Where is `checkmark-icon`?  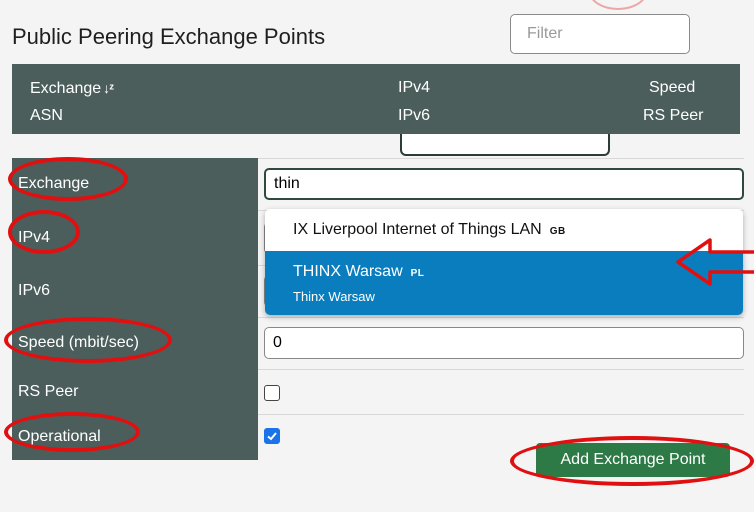 checkmark-icon is located at coordinates (272, 436).